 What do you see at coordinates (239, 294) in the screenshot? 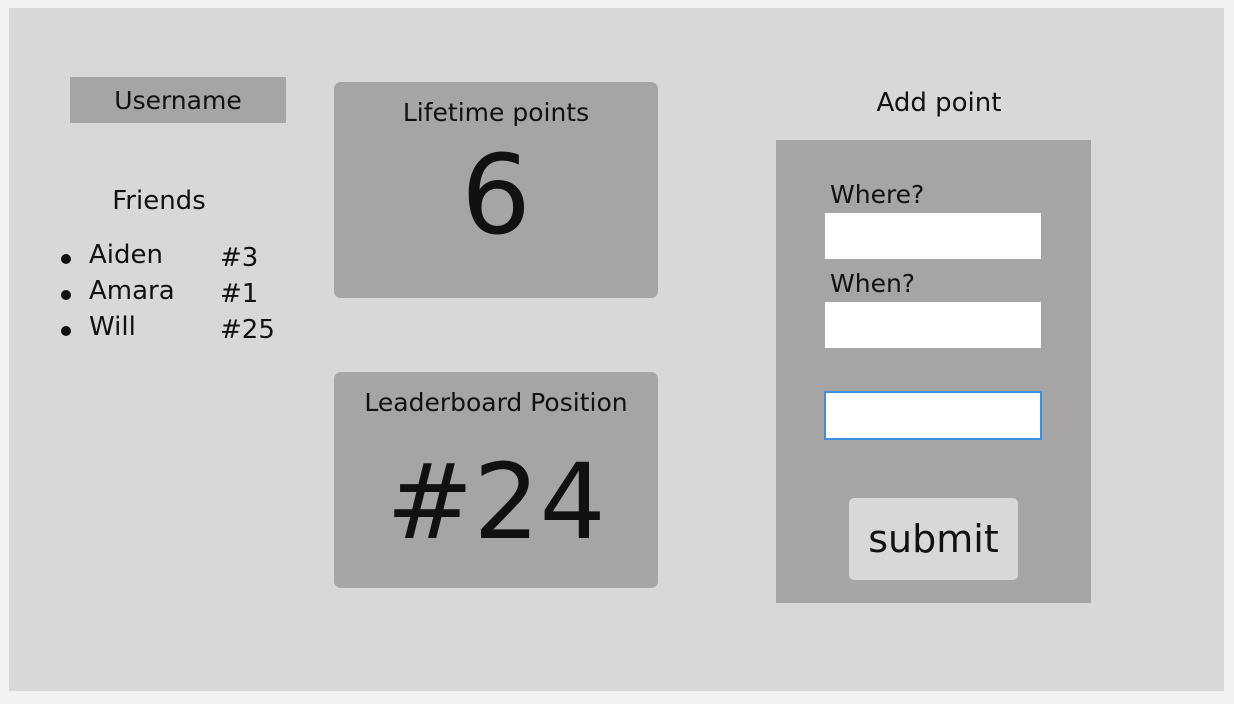
I see `friend-rank: #1` at bounding box center [239, 294].